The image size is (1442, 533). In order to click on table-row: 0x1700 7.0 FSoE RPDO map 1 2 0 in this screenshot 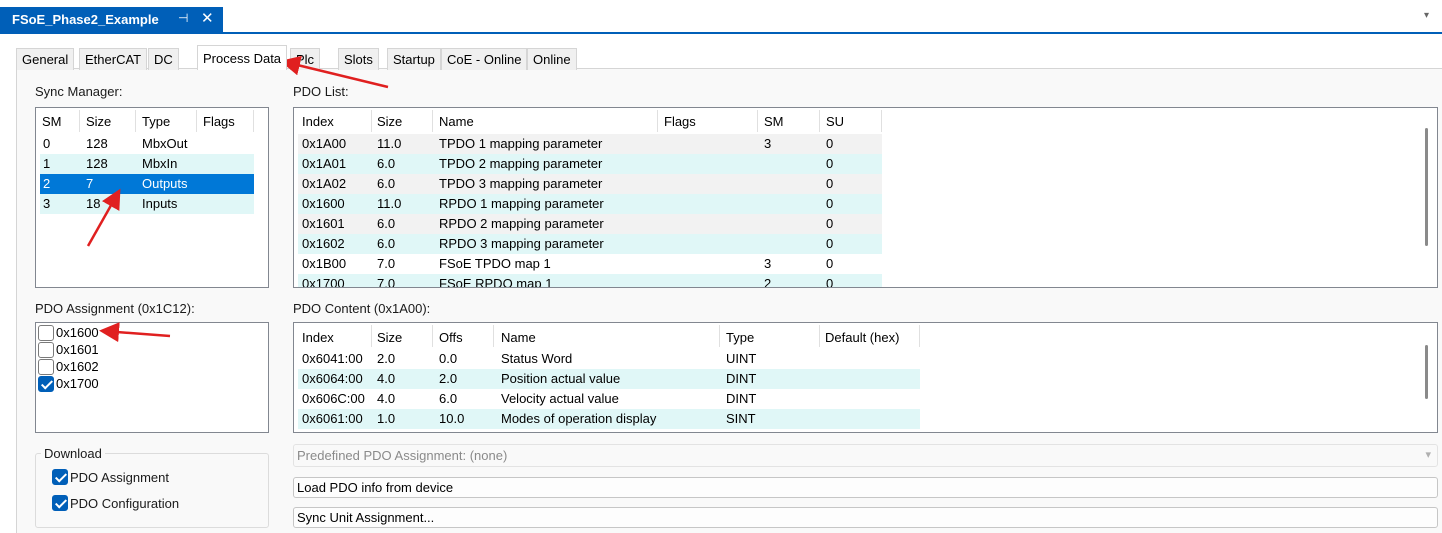, I will do `click(590, 281)`.